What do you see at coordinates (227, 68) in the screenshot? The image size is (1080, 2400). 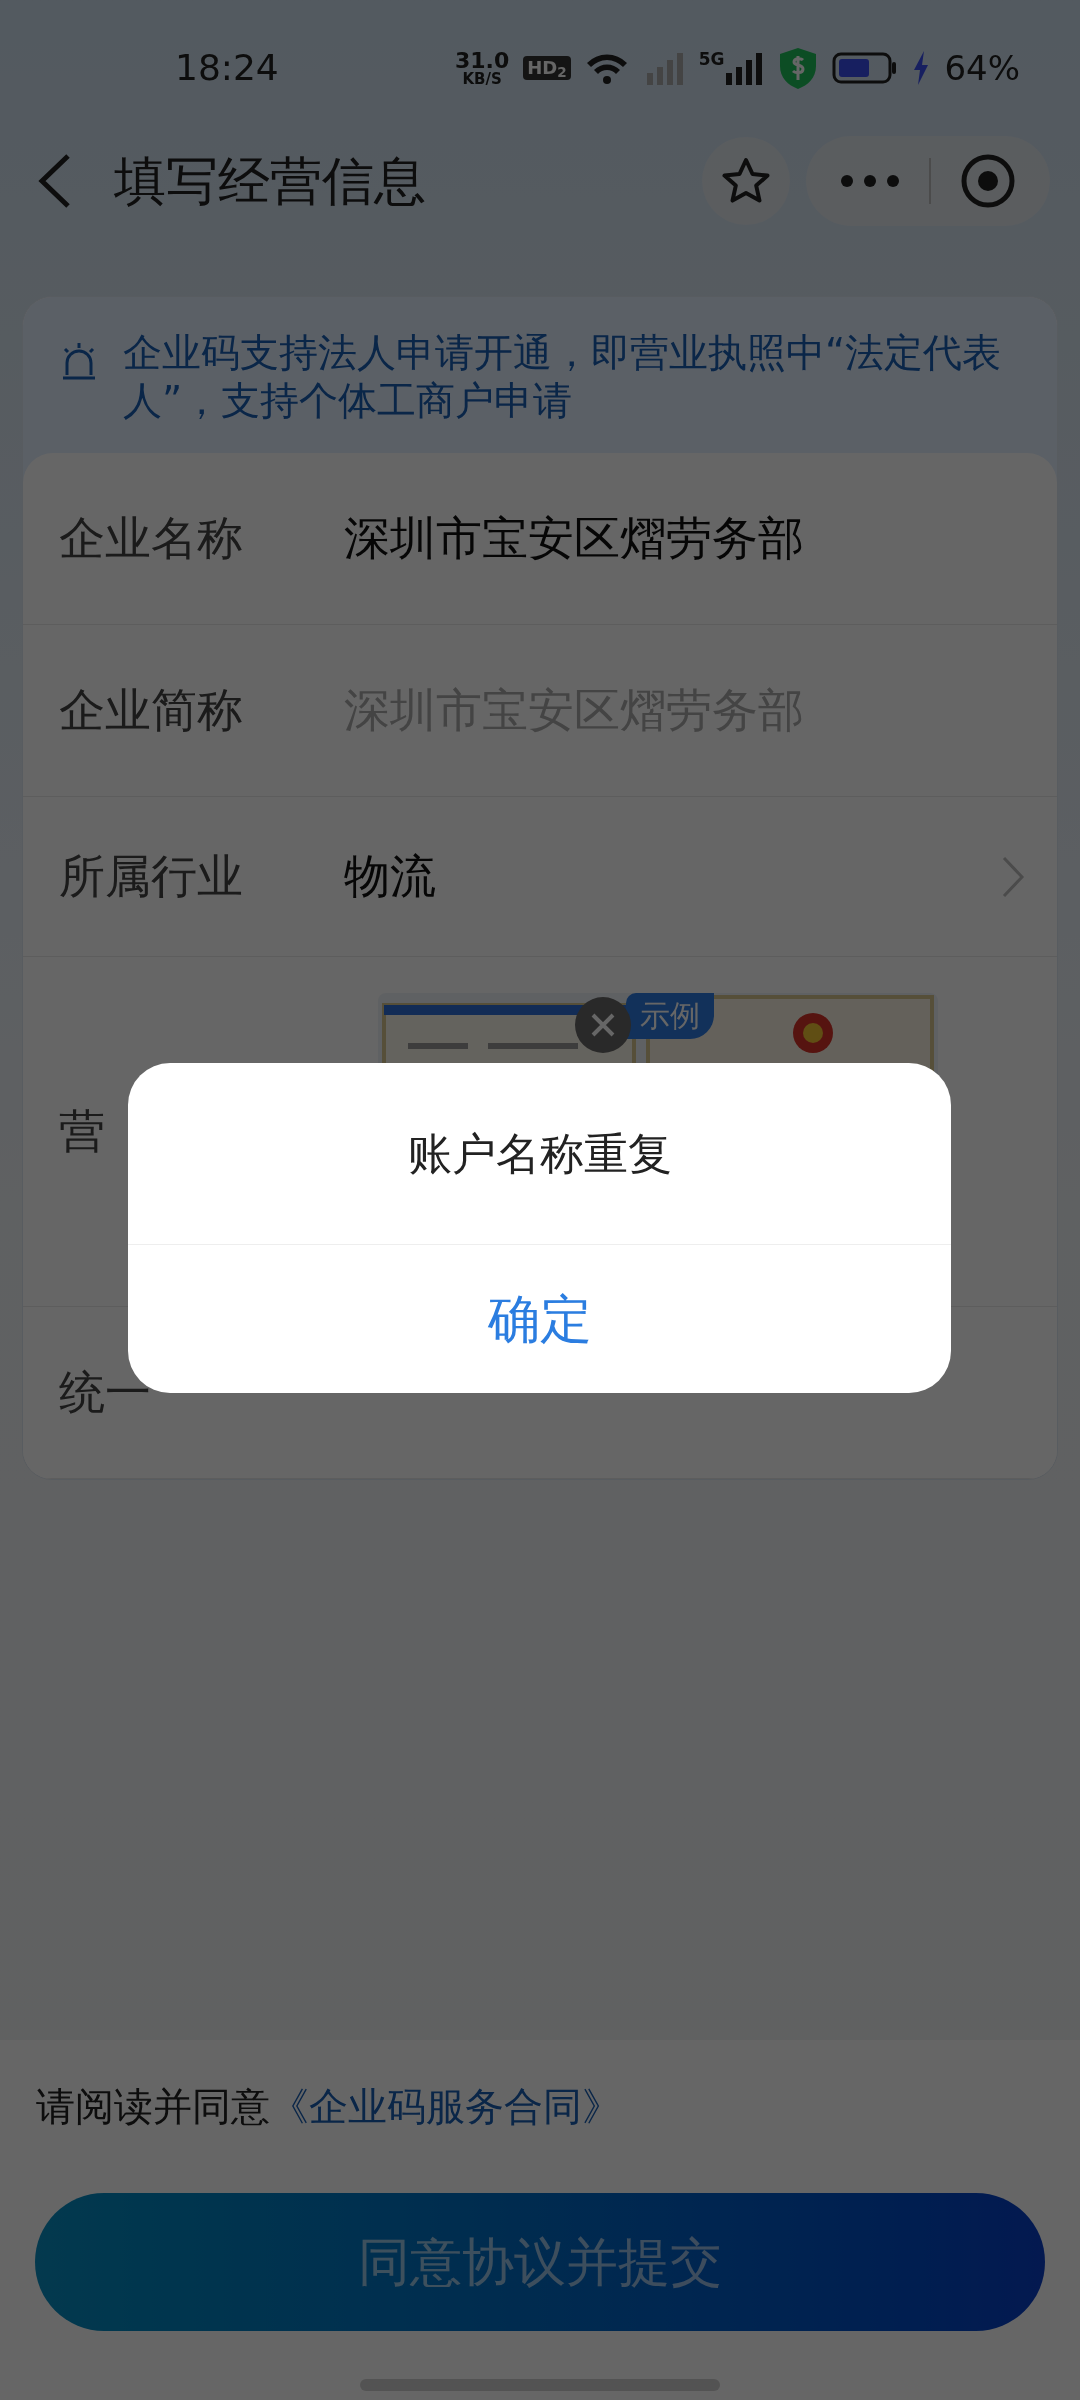 I see `status-time: 18:24` at bounding box center [227, 68].